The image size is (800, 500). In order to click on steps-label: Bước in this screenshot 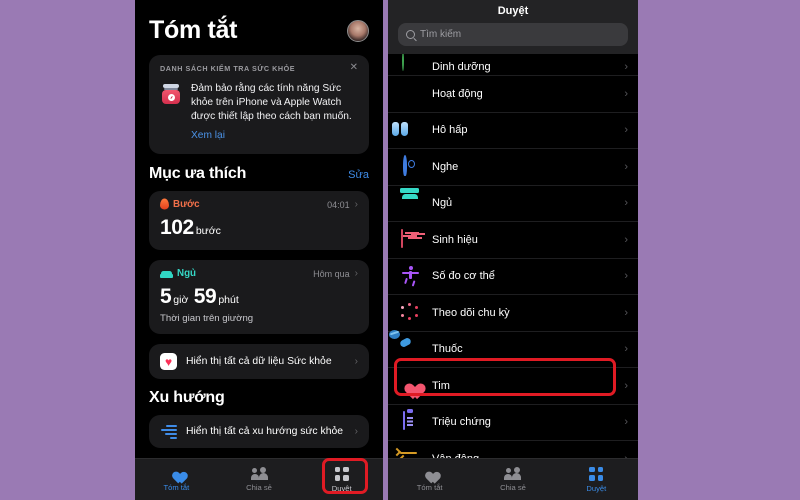, I will do `click(186, 204)`.